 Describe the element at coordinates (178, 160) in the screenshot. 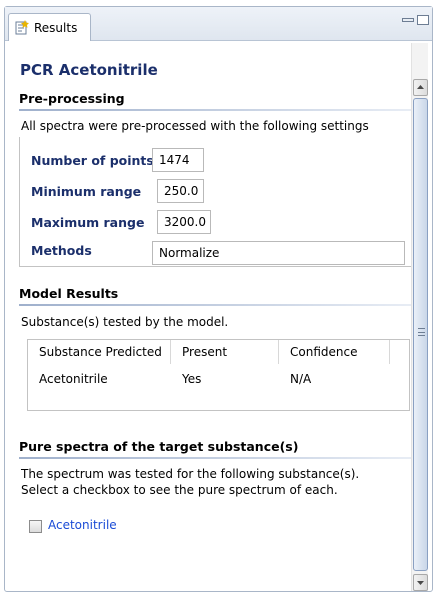

I see `param-value-number-of-points: 1474` at that location.